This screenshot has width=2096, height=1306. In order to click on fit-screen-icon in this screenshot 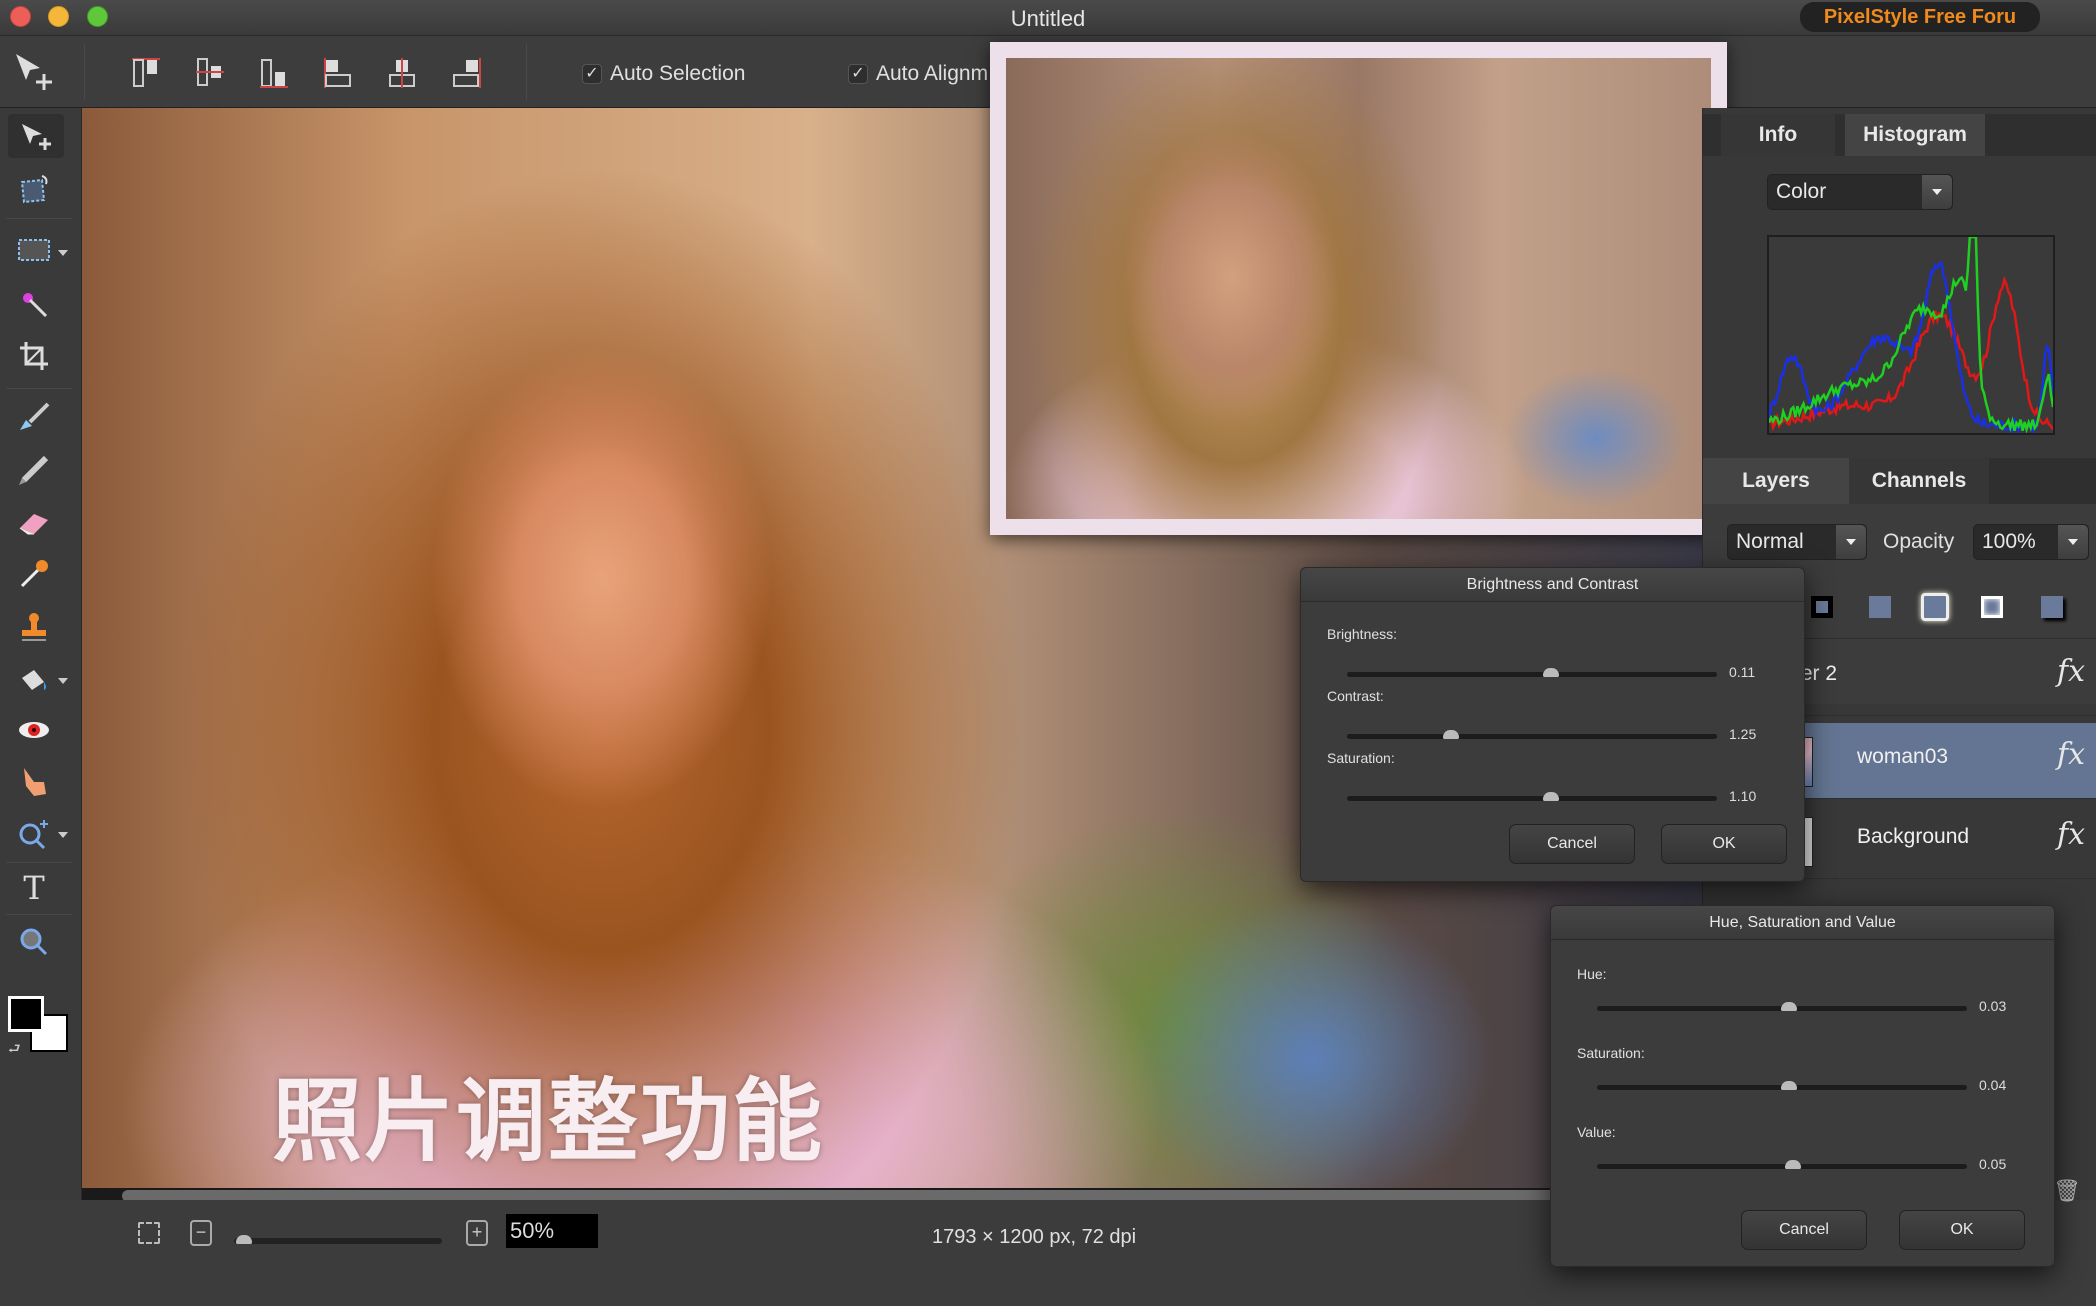, I will do `click(149, 1233)`.